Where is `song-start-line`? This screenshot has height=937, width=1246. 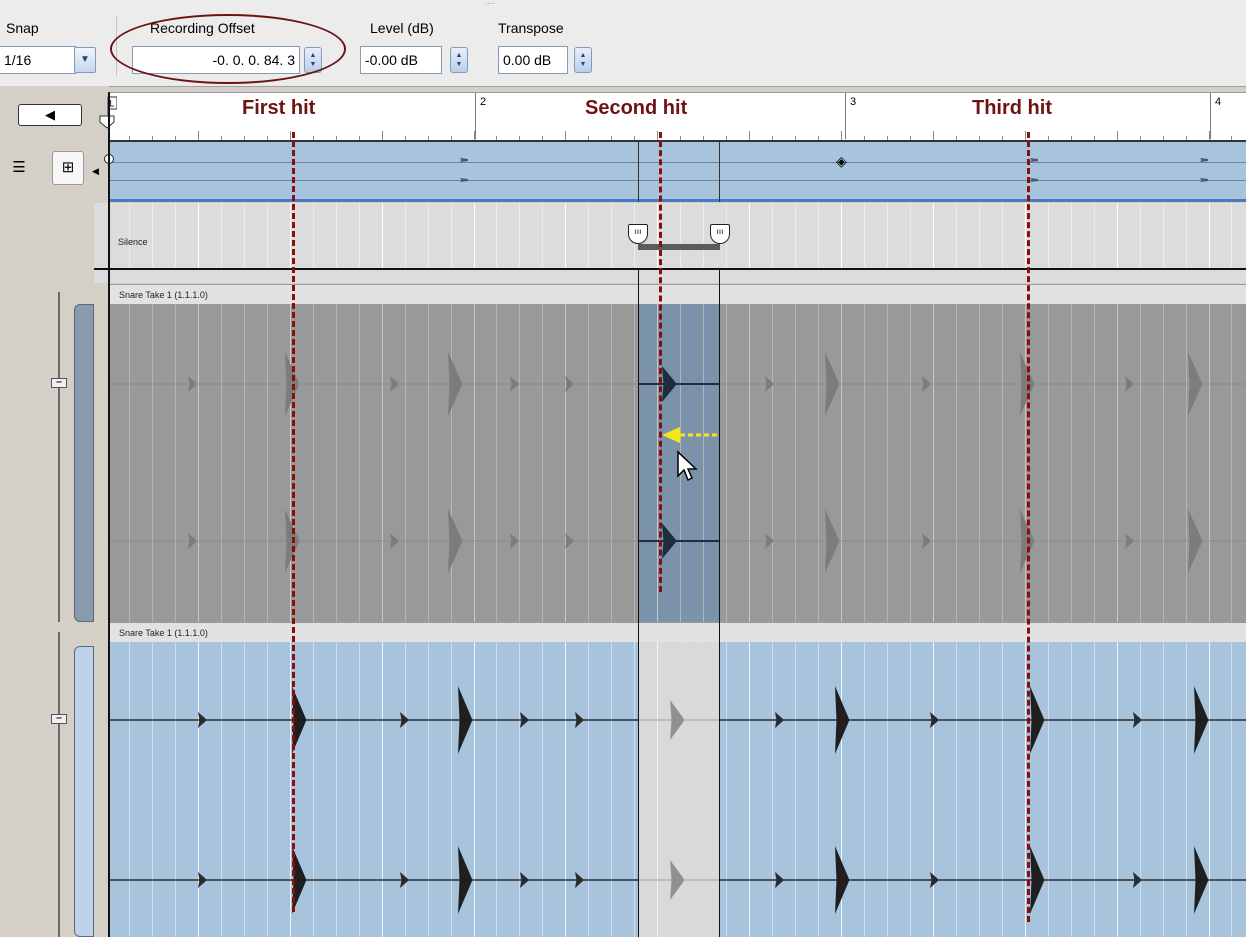
song-start-line is located at coordinates (109, 514).